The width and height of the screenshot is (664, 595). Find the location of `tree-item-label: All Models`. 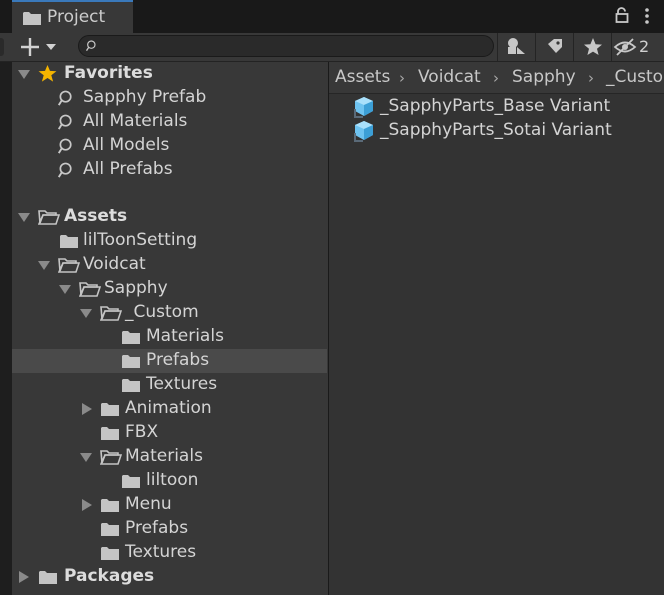

tree-item-label: All Models is located at coordinates (126, 145).